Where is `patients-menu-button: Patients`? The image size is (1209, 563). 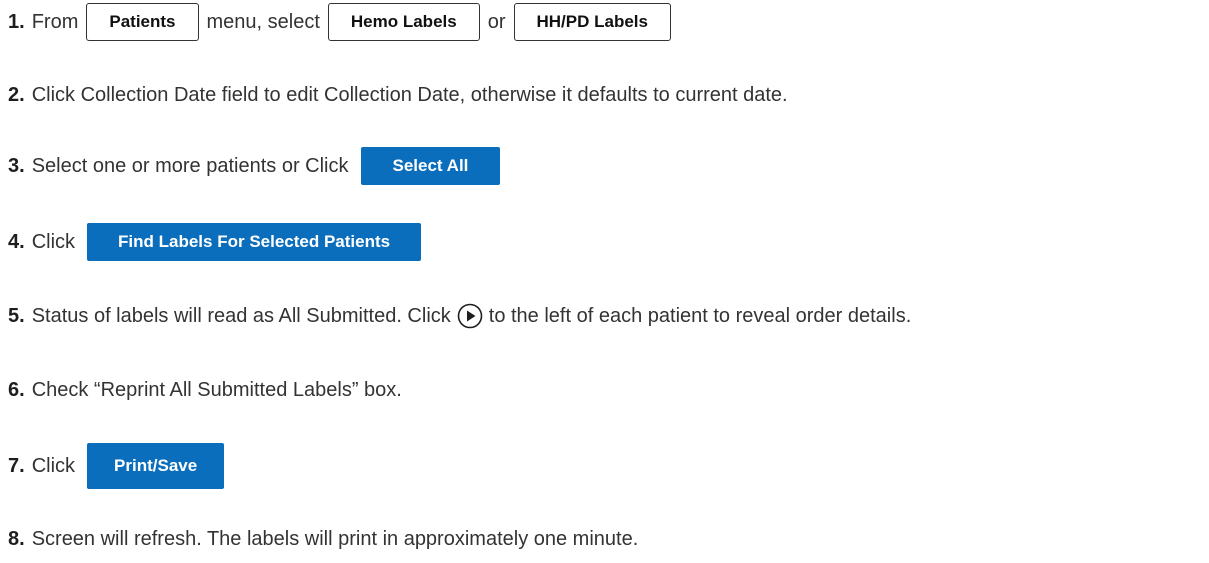 patients-menu-button: Patients is located at coordinates (142, 22).